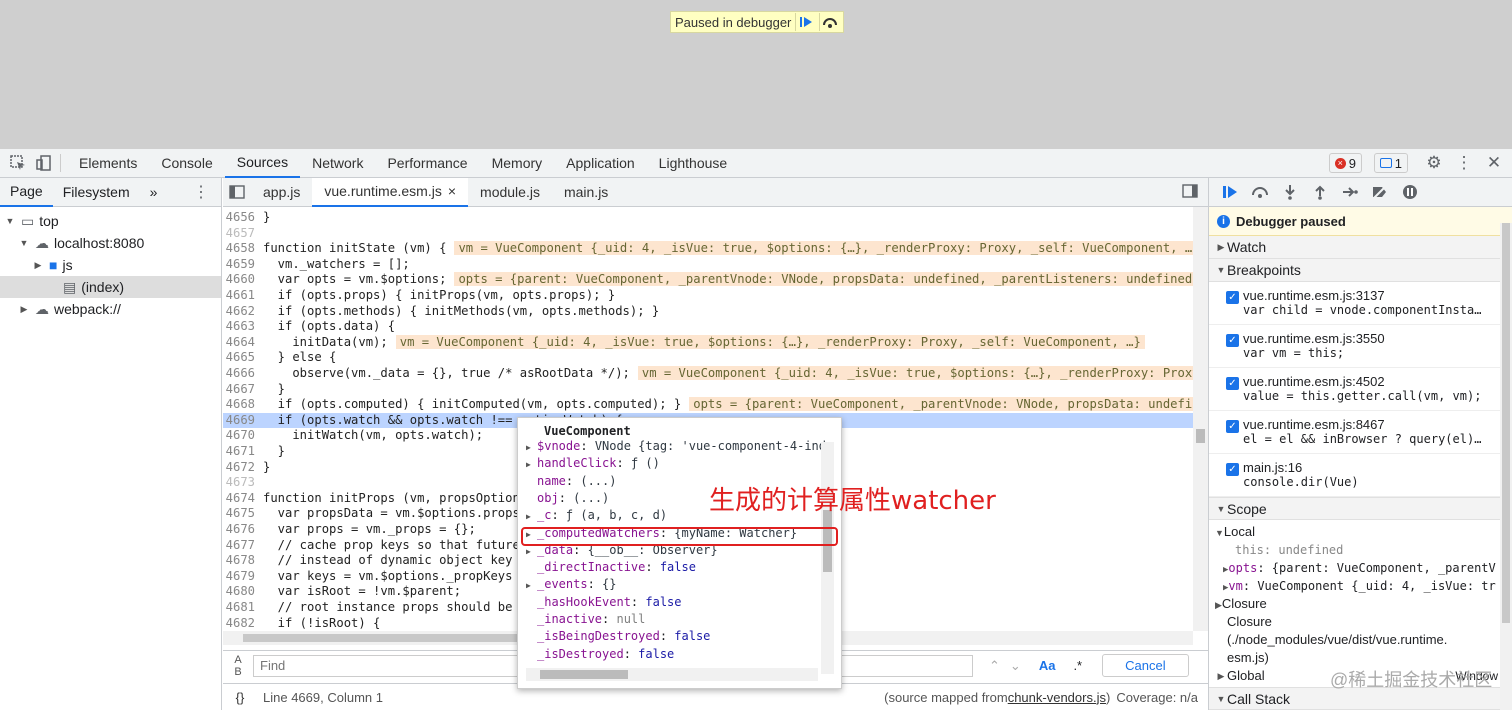  What do you see at coordinates (829, 22) in the screenshot?
I see `step-over-icon` at bounding box center [829, 22].